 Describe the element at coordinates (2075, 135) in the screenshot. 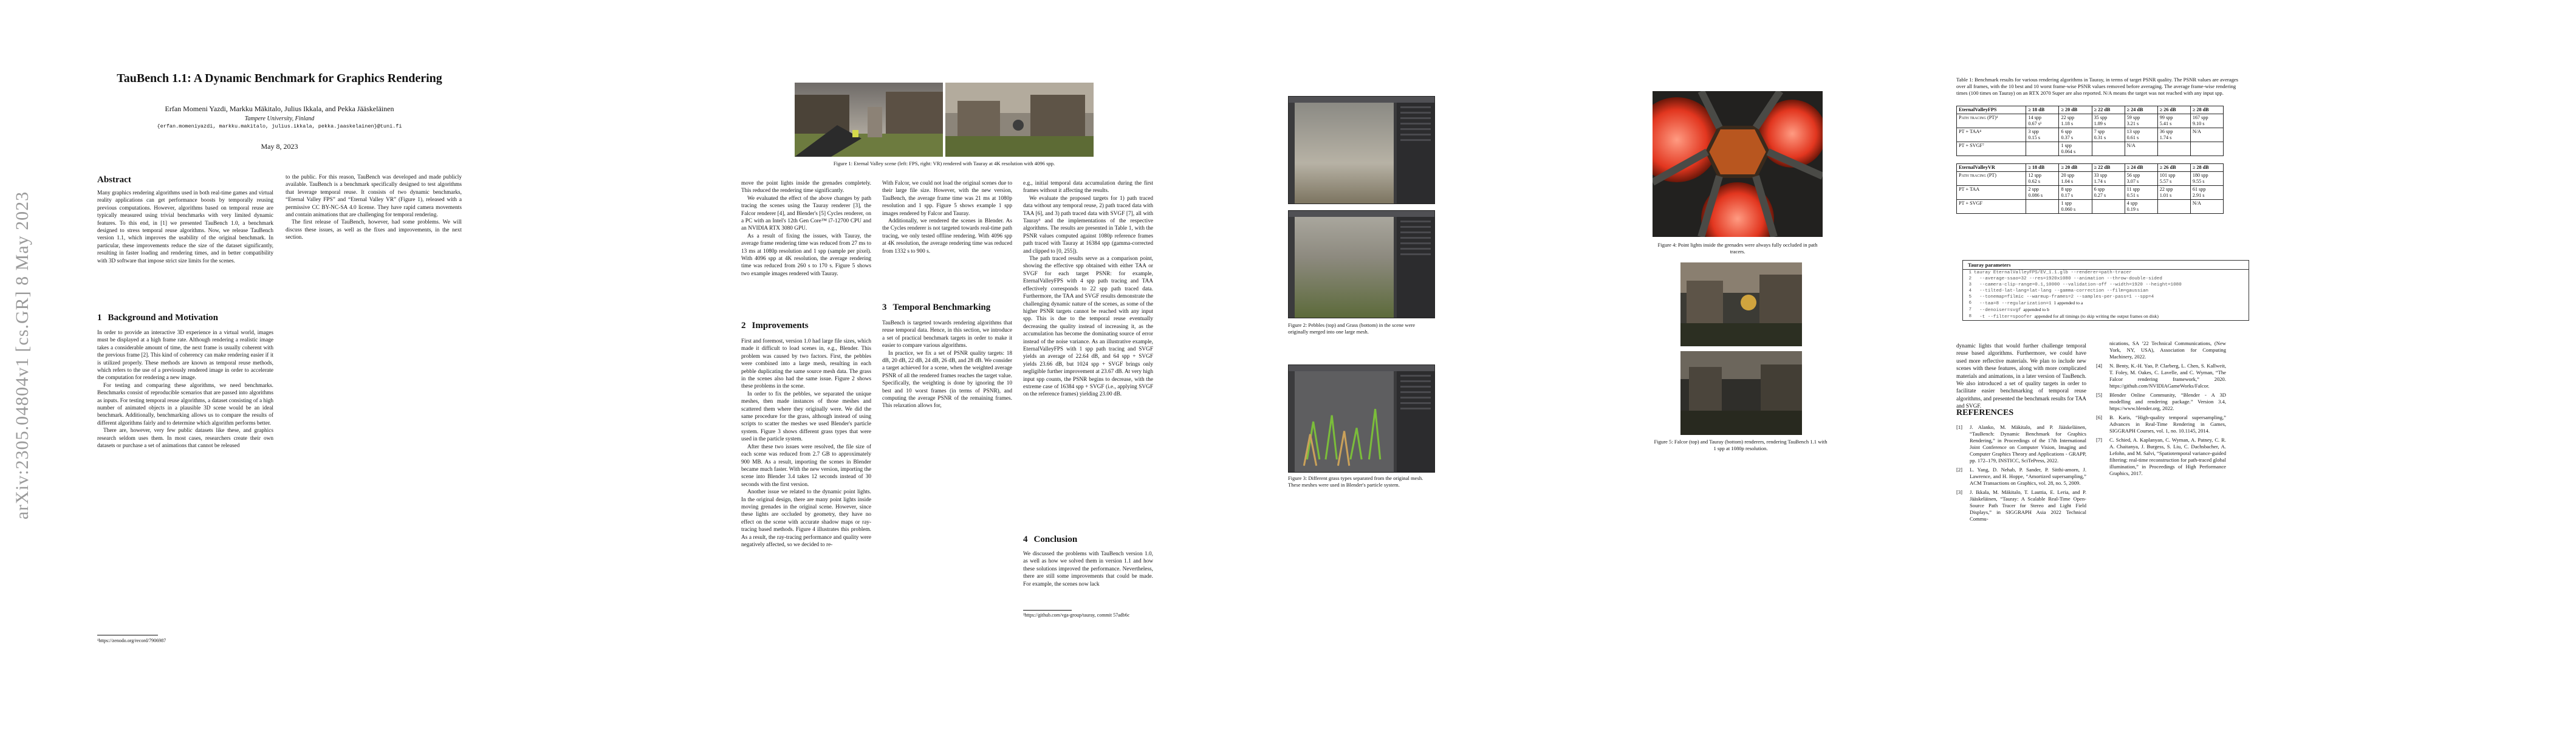

I see `table-cell: 6 spp 0.37 s` at that location.